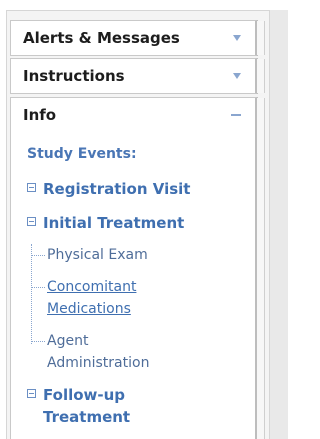 Image resolution: width=320 pixels, height=439 pixels. What do you see at coordinates (141, 406) in the screenshot?
I see `event-follow-up-treatment: Follow-up Treatment` at bounding box center [141, 406].